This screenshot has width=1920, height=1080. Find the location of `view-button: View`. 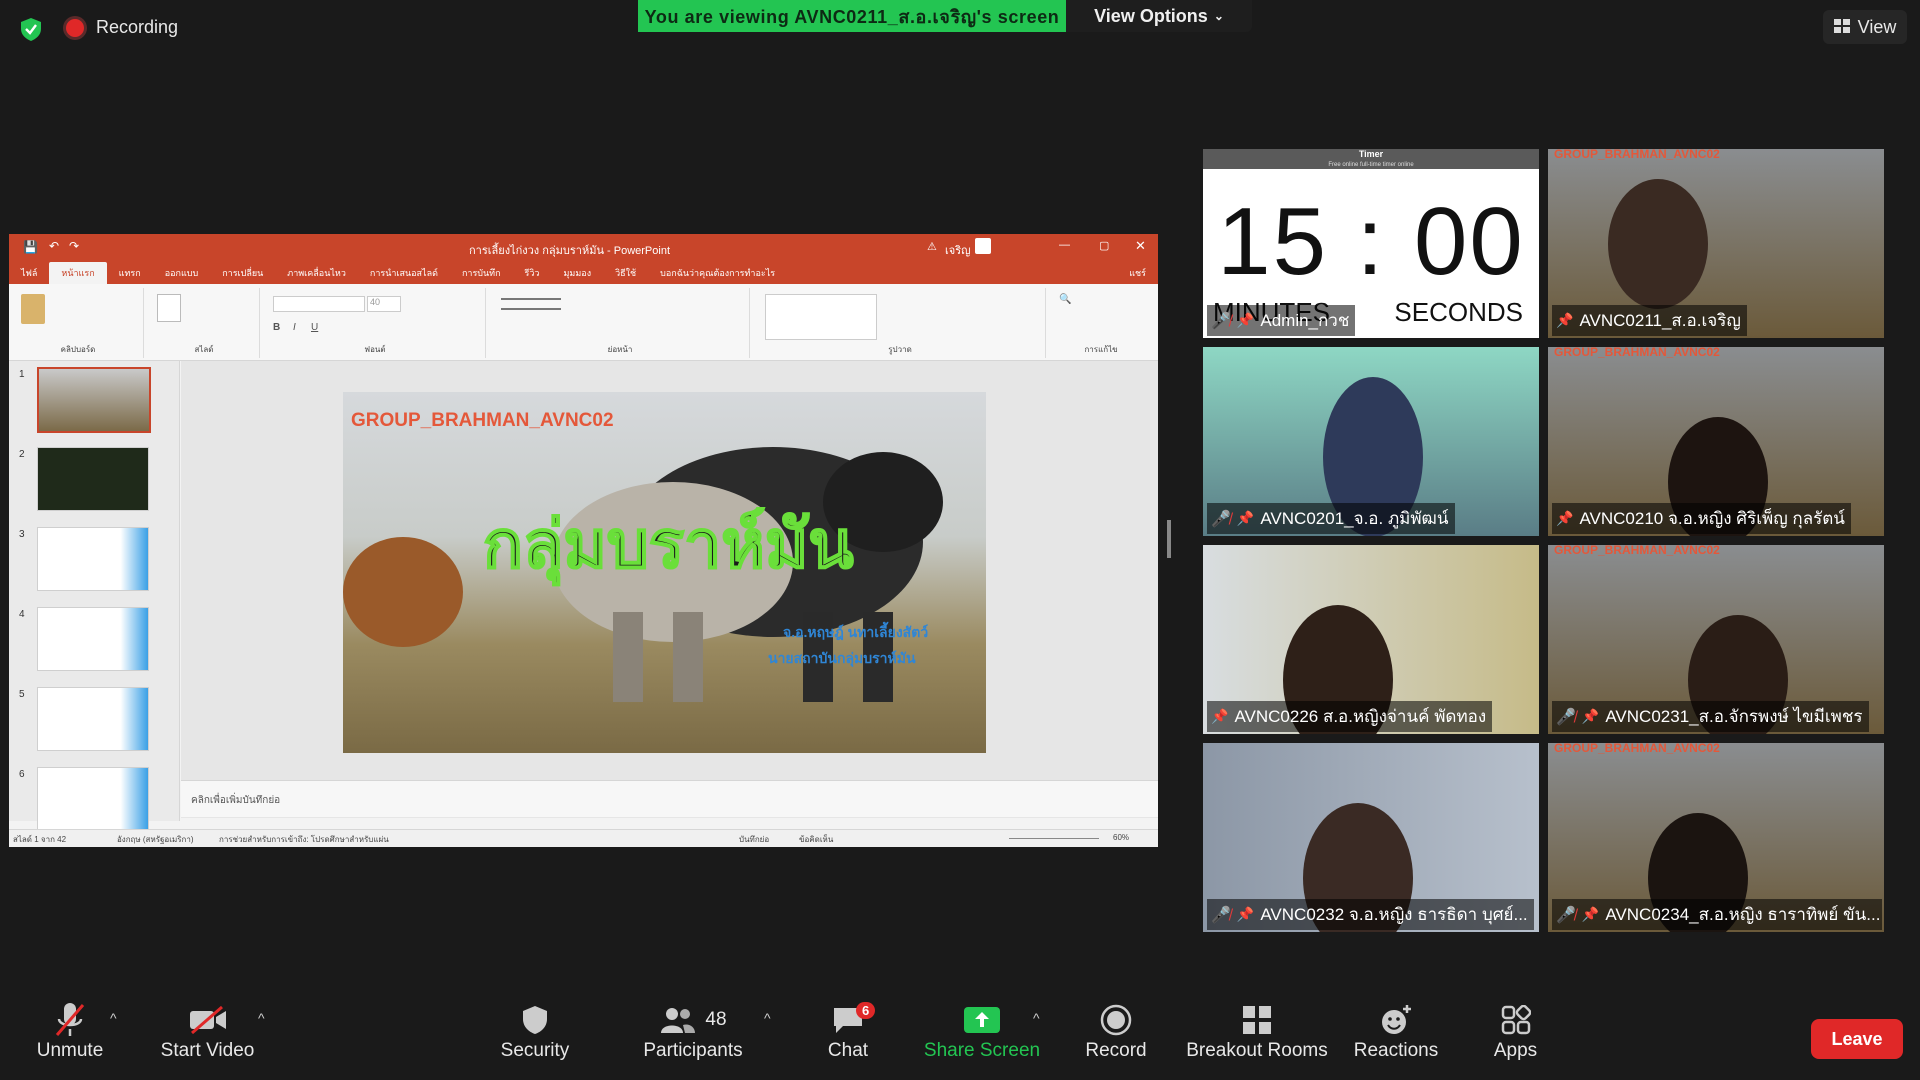

view-button: View is located at coordinates (1865, 27).